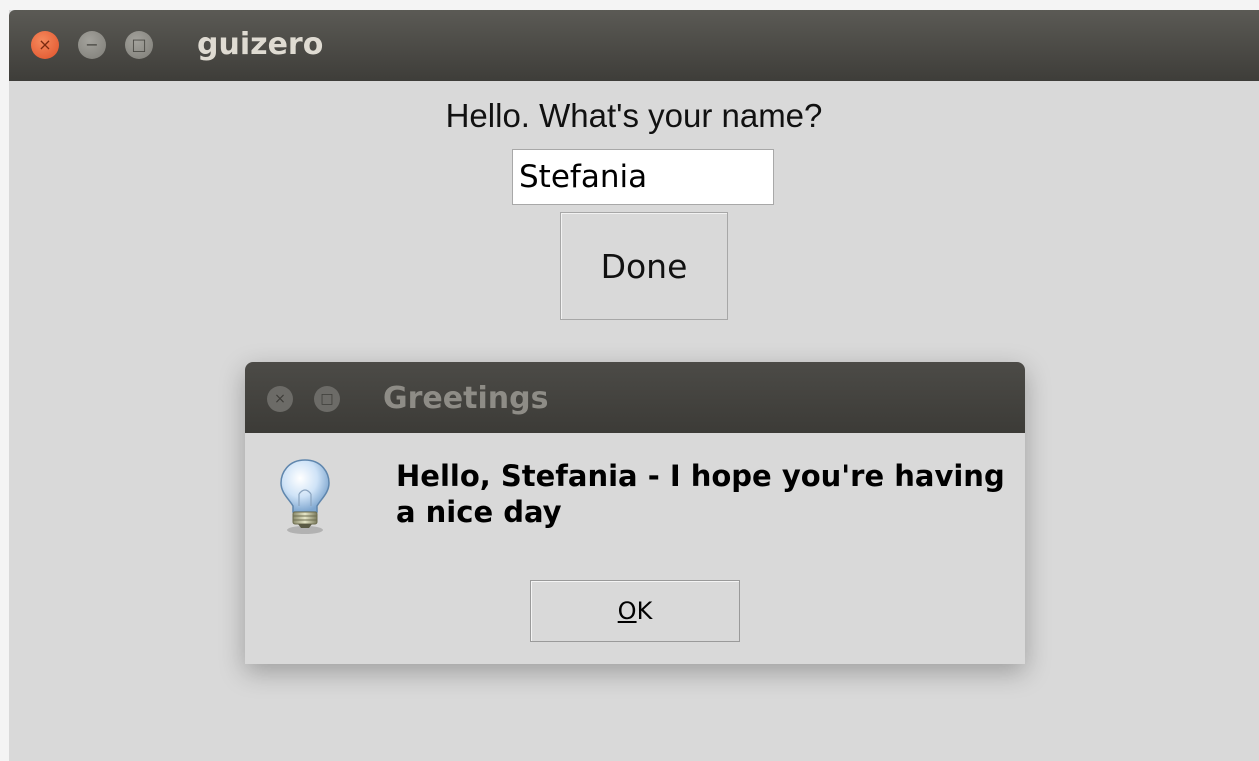 The height and width of the screenshot is (761, 1259). I want to click on name-input, so click(643, 177).